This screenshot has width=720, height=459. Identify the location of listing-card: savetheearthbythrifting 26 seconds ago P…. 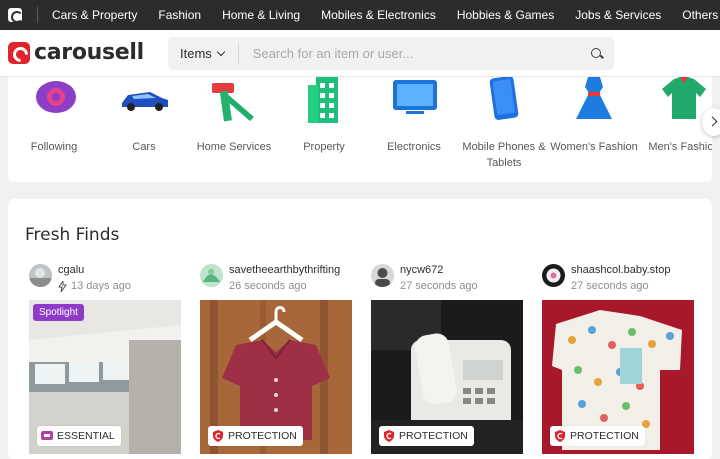
(276, 359).